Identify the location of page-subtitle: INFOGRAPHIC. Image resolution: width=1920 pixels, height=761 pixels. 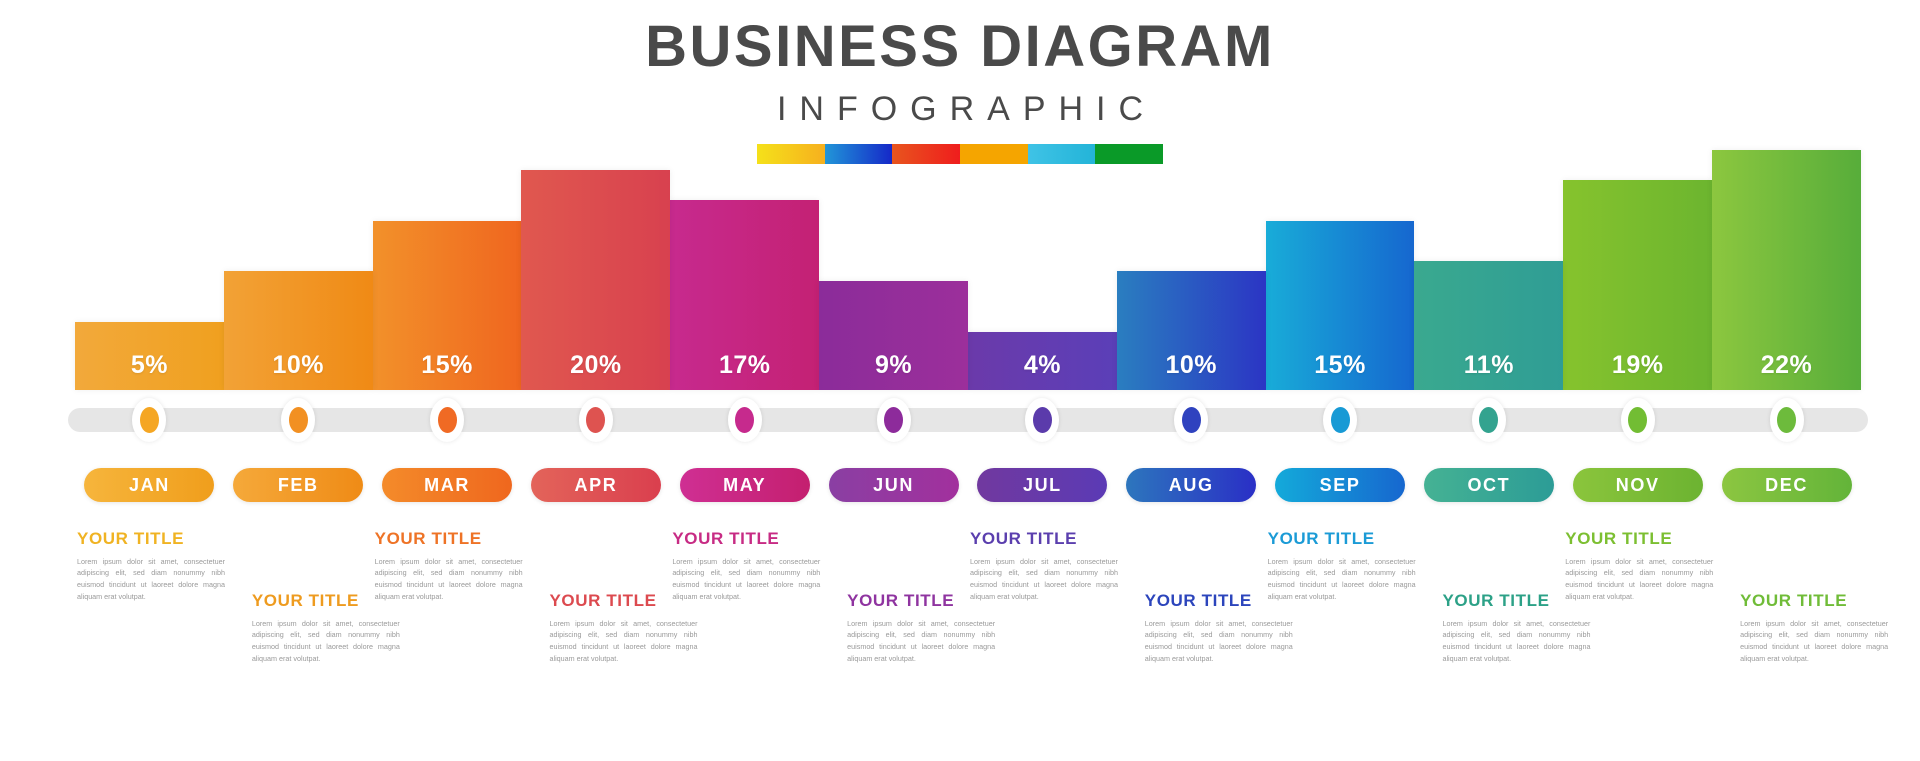
(966, 109).